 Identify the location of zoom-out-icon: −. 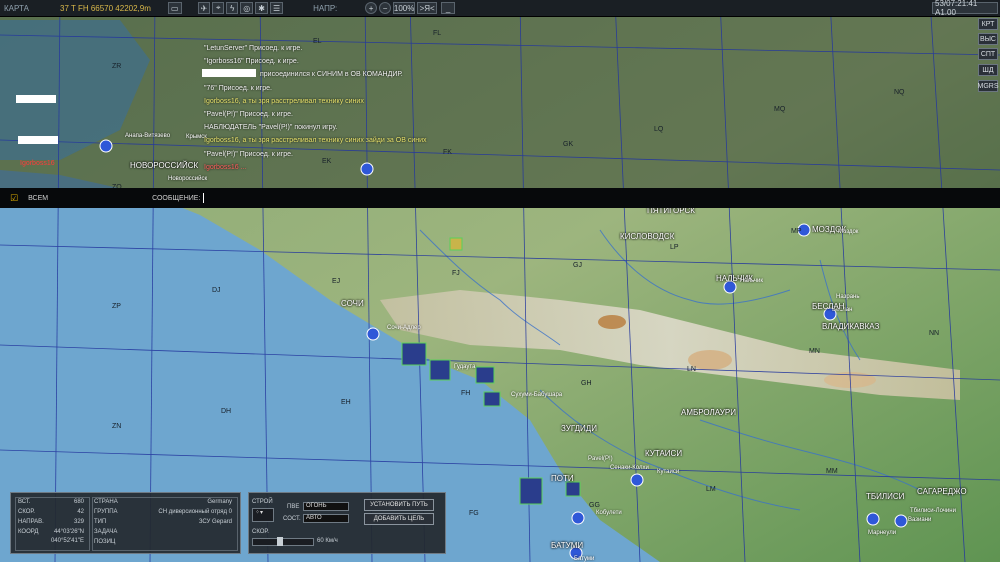
(385, 8).